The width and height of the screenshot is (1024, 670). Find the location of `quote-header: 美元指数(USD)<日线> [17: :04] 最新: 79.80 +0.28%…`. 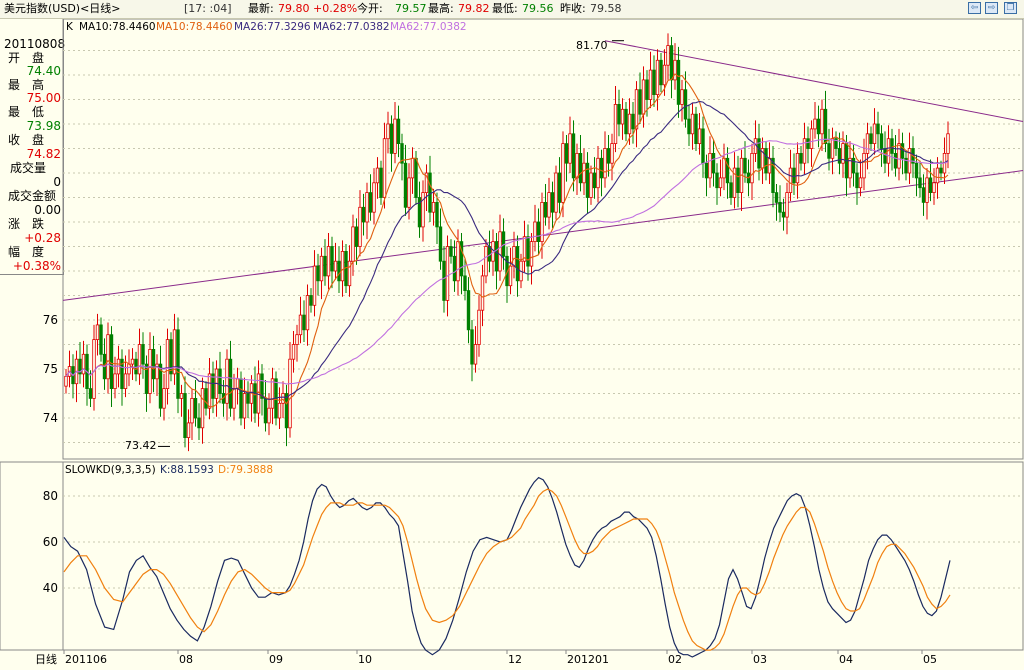

quote-header: 美元指数(USD)<日线> [17: :04] 最新: 79.80 +0.28%… is located at coordinates (512, 9).